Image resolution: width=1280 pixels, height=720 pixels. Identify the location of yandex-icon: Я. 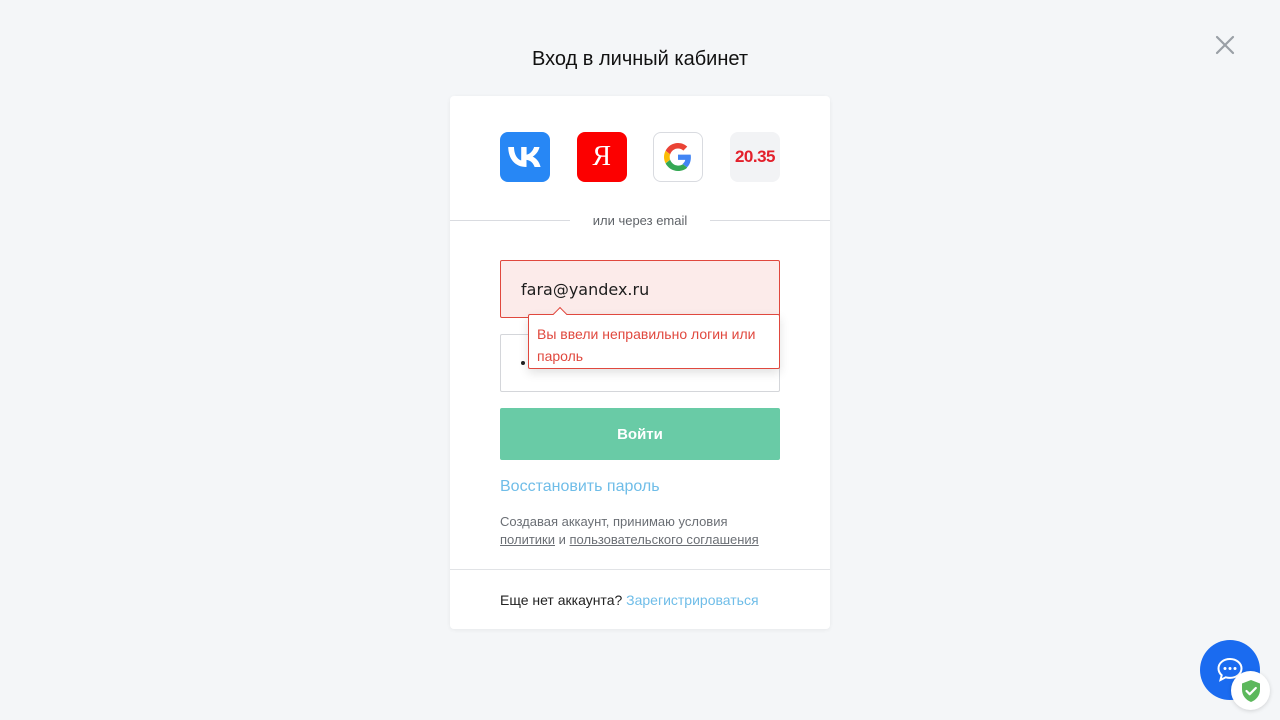
(601, 156).